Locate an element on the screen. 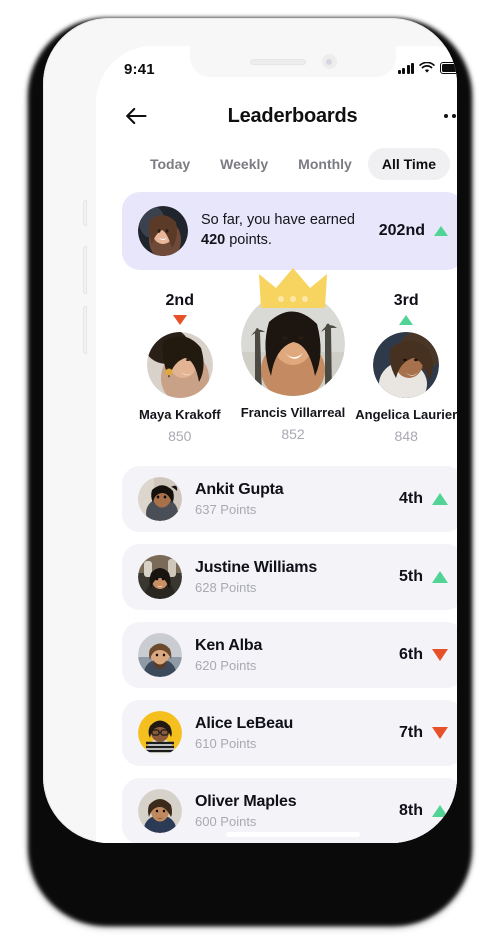 Image resolution: width=500 pixels, height=949 pixels. wifi-icon is located at coordinates (427, 67).